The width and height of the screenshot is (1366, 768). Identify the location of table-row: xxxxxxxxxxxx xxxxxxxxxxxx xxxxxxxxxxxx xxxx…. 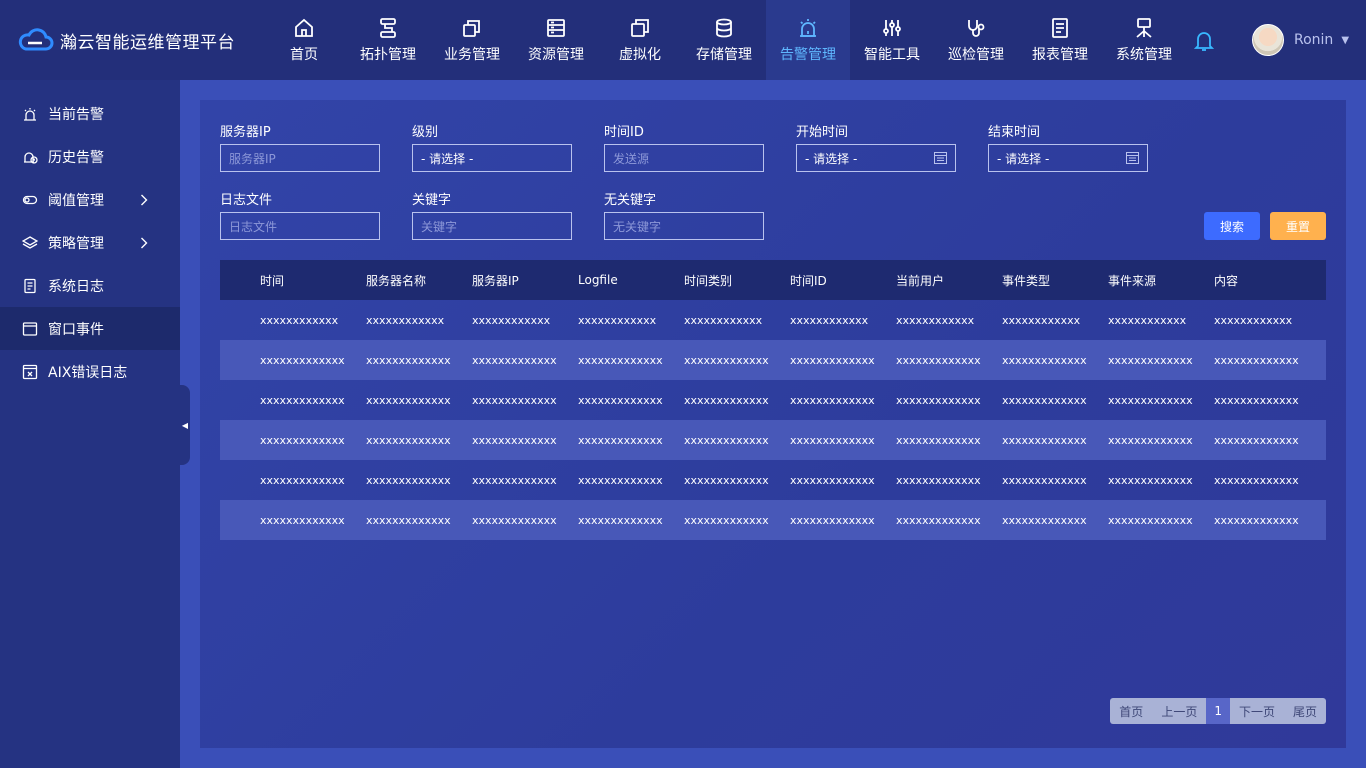
(773, 320).